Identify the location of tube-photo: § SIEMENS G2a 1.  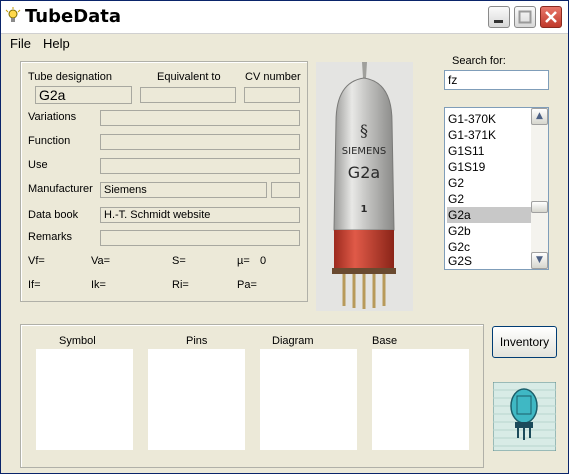
(364, 186).